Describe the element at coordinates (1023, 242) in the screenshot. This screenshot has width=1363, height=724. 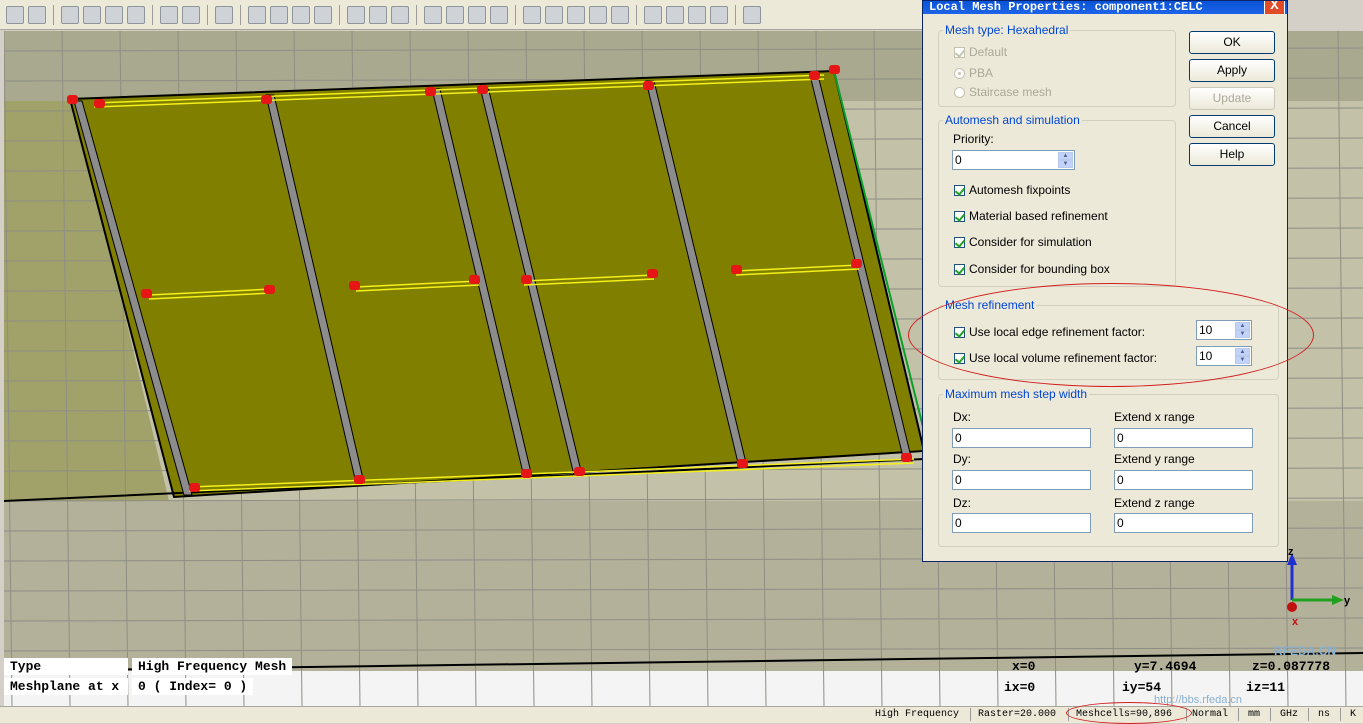
I see `simulation-row: Consider for simulation` at that location.